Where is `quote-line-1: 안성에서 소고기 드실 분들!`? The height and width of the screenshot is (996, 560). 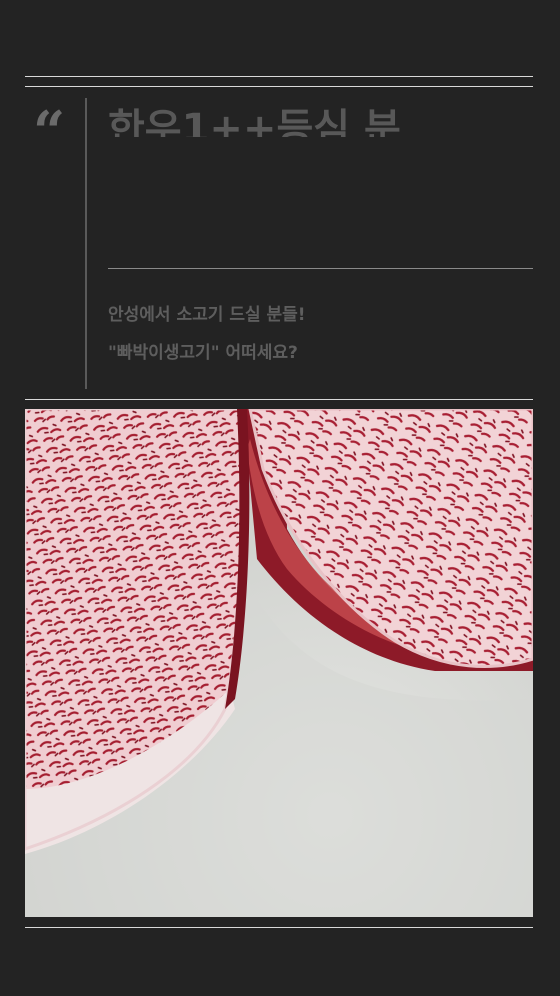
quote-line-1: 안성에서 소고기 드실 분들! is located at coordinates (207, 315).